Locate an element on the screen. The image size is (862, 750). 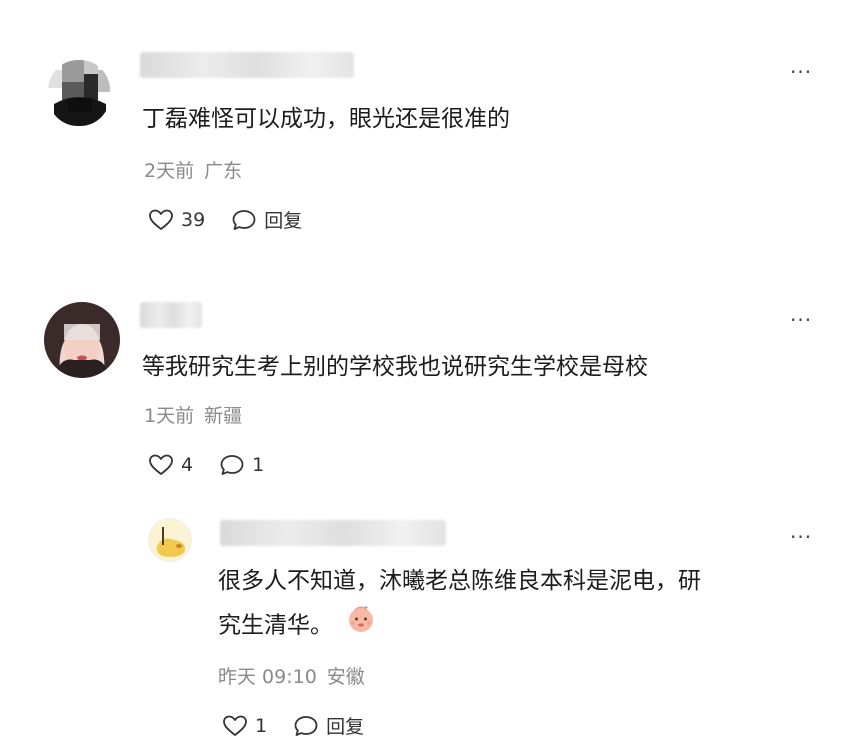
comment-meta: 2天前 广东 is located at coordinates (193, 171).